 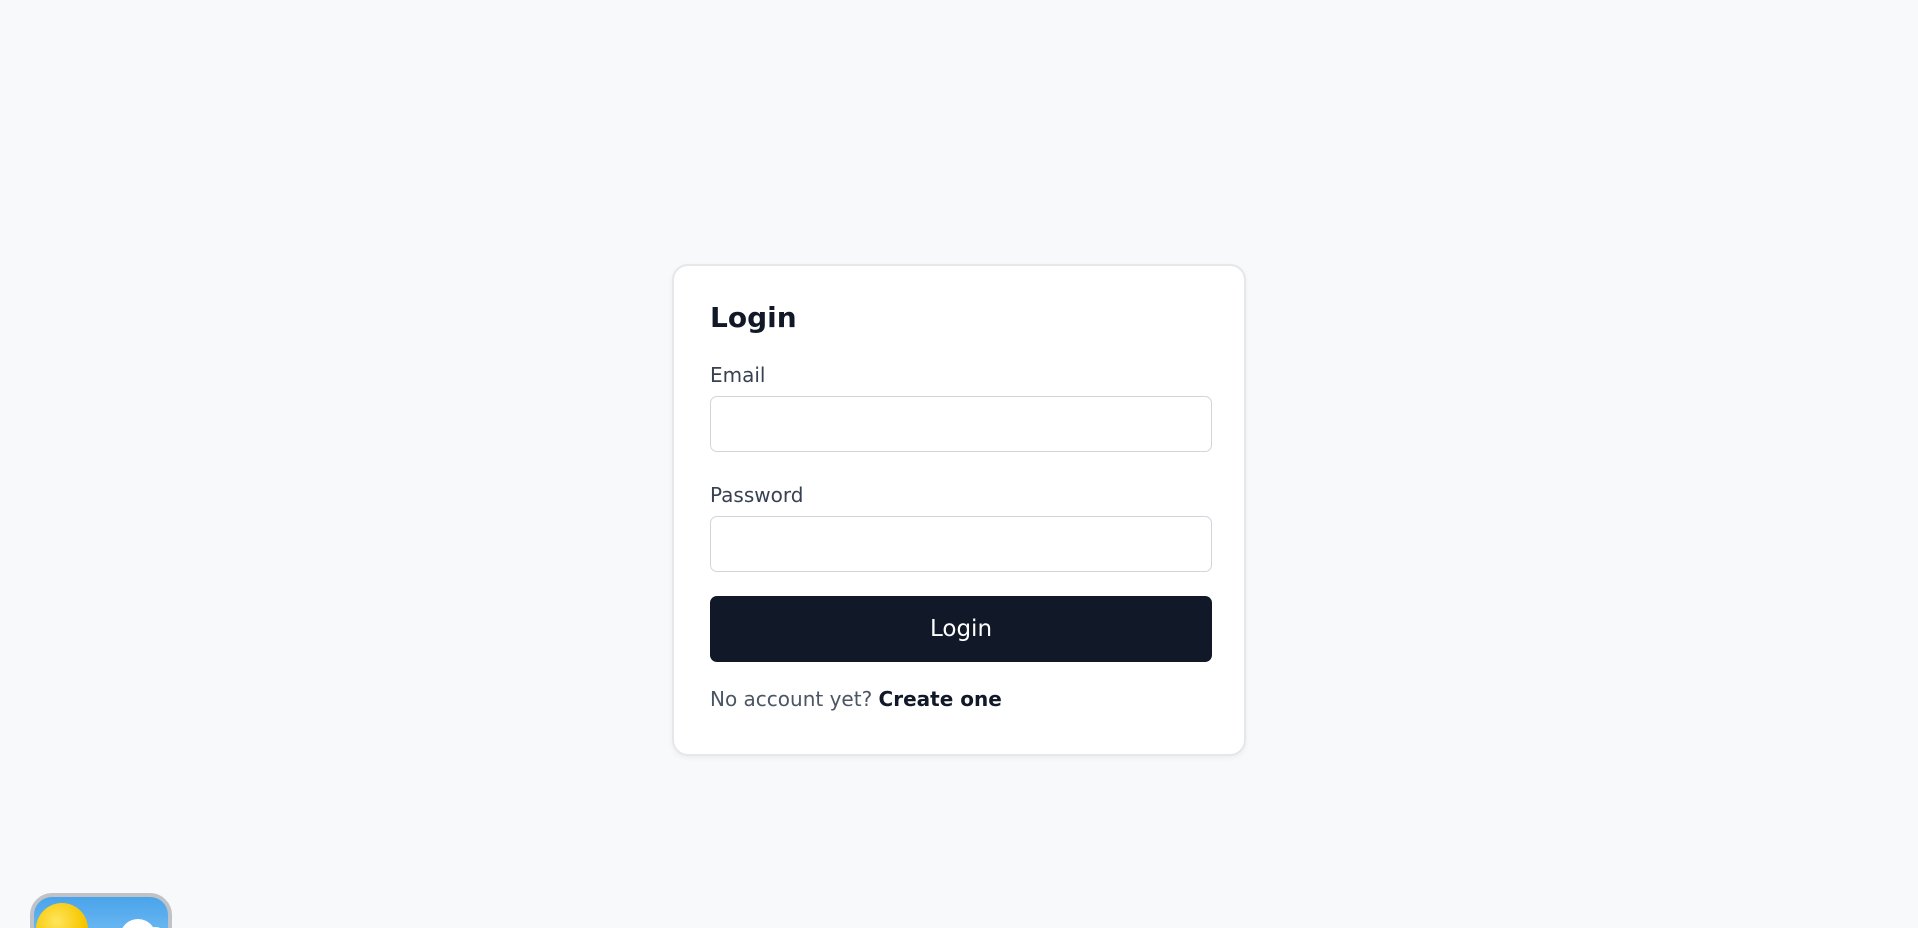 What do you see at coordinates (62, 915) in the screenshot?
I see `sun-icon` at bounding box center [62, 915].